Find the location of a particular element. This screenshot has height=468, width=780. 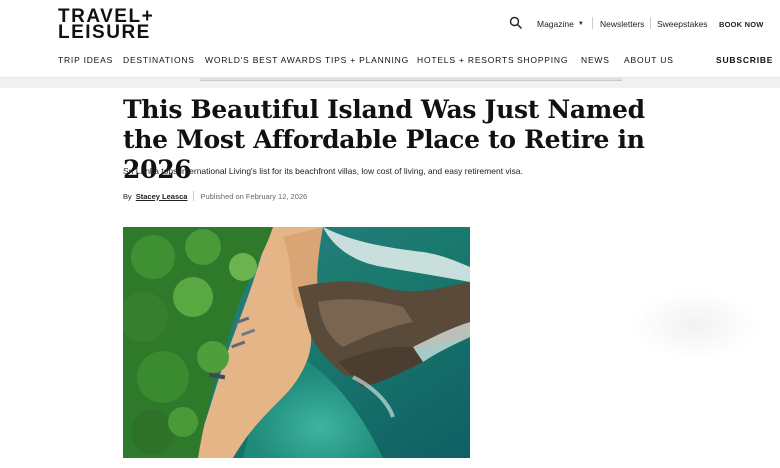

nav-item-about-us: ABOUT US is located at coordinates (649, 60).